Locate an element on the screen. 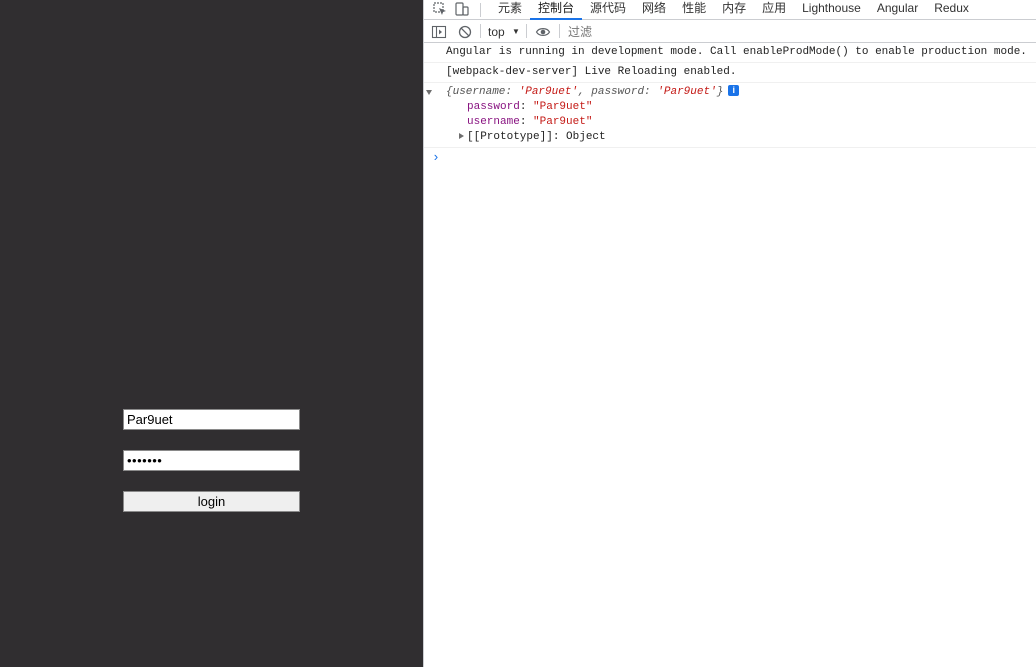 This screenshot has width=1036, height=667. tab-memory: 内存 is located at coordinates (734, 10).